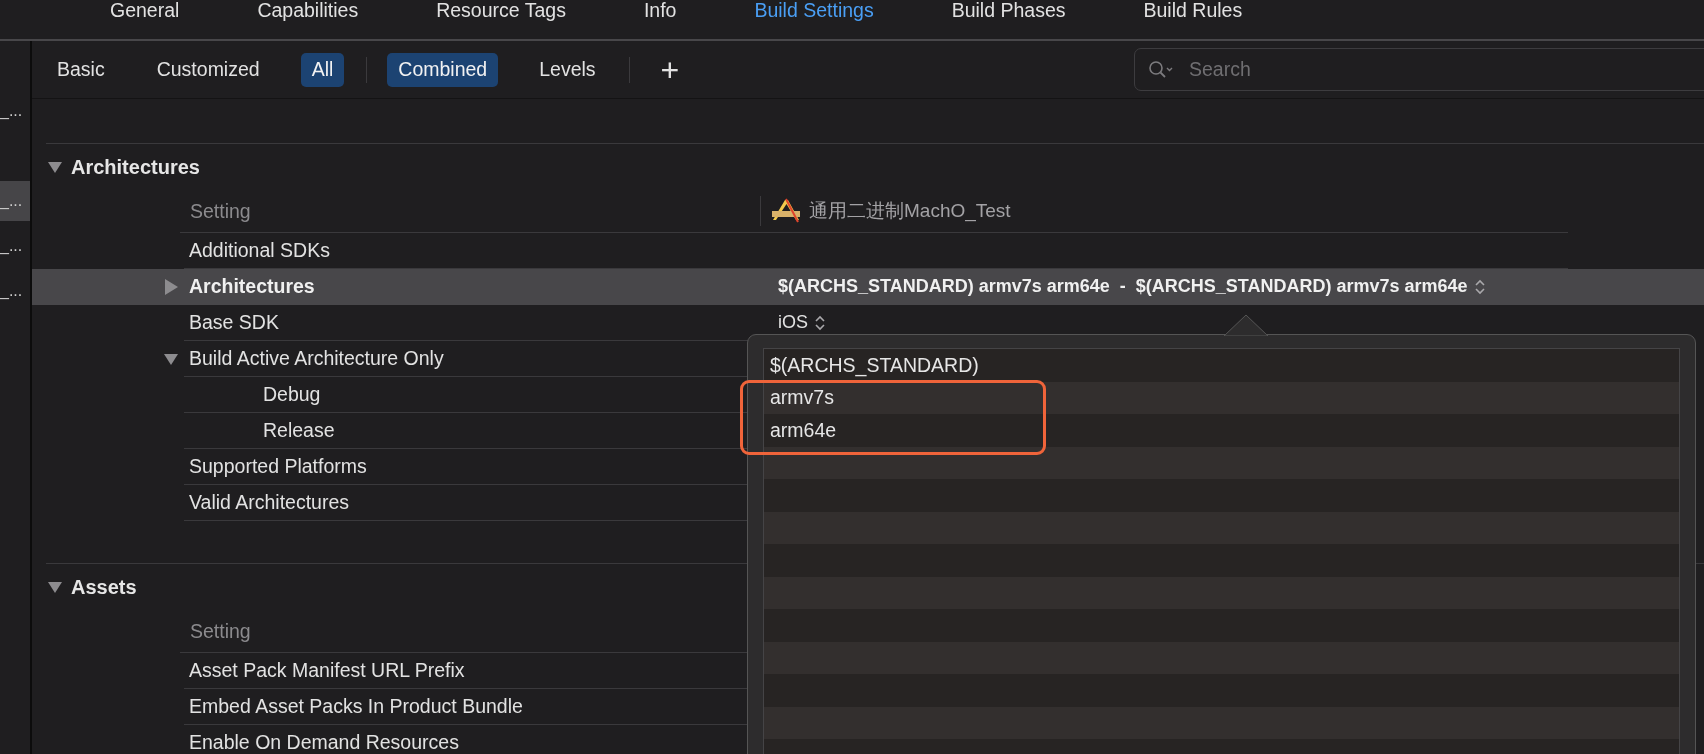 The width and height of the screenshot is (1704, 754). I want to click on setting-name: Embed Asset Packs In Product Bundle, so click(356, 706).